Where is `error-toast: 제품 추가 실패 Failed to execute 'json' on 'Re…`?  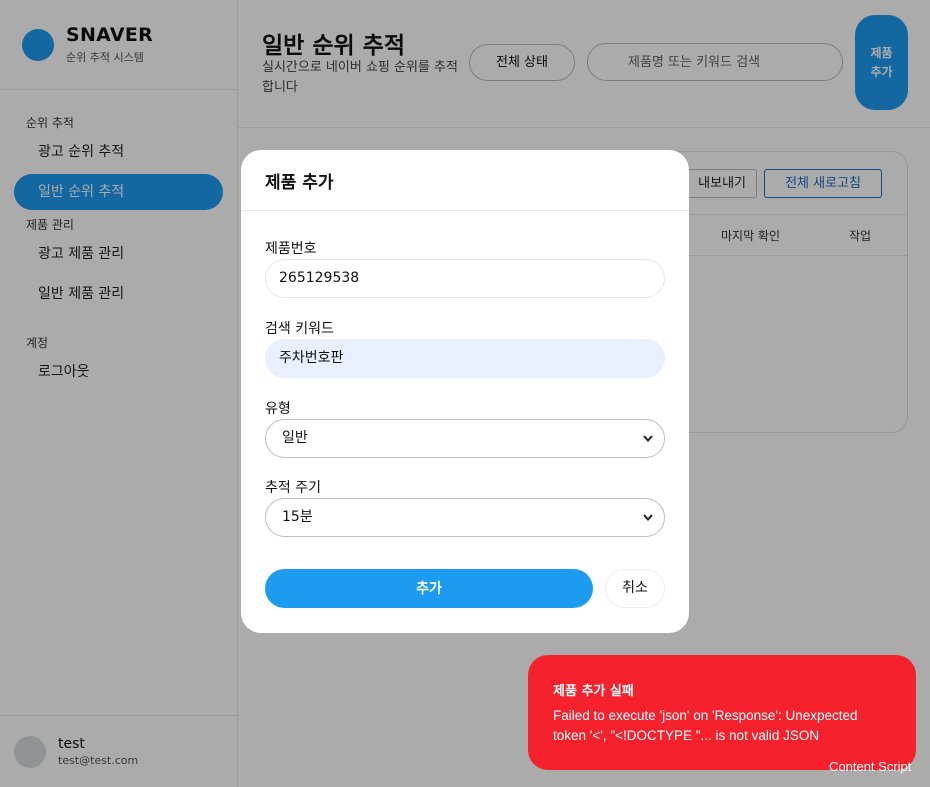
error-toast: 제품 추가 실패 Failed to execute 'json' on 'Re… is located at coordinates (722, 712).